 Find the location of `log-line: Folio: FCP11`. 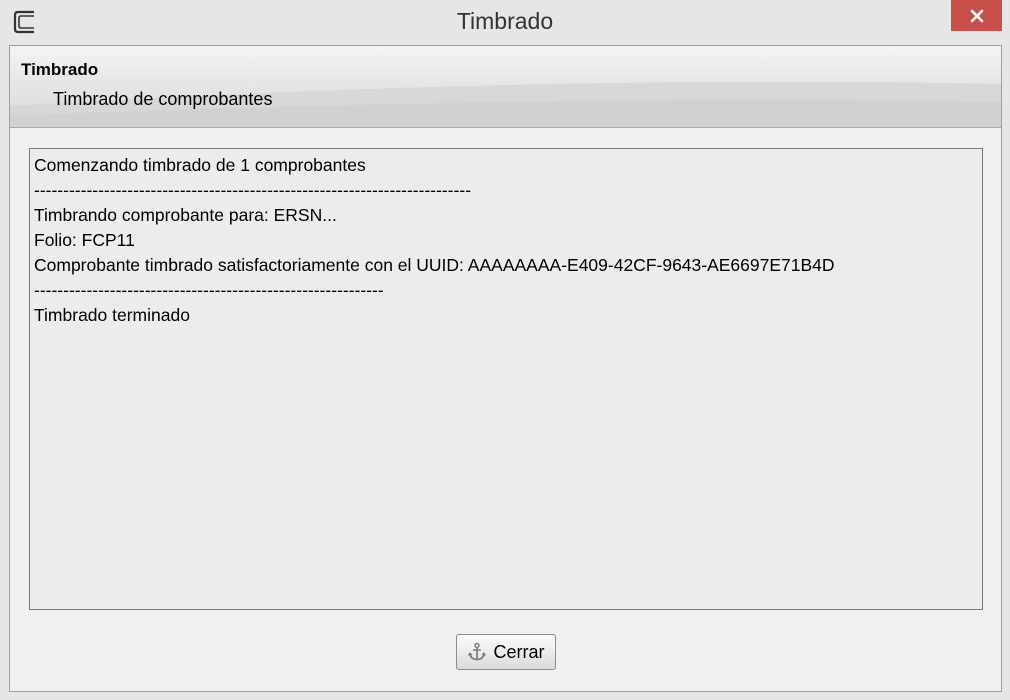

log-line: Folio: FCP11 is located at coordinates (84, 240).